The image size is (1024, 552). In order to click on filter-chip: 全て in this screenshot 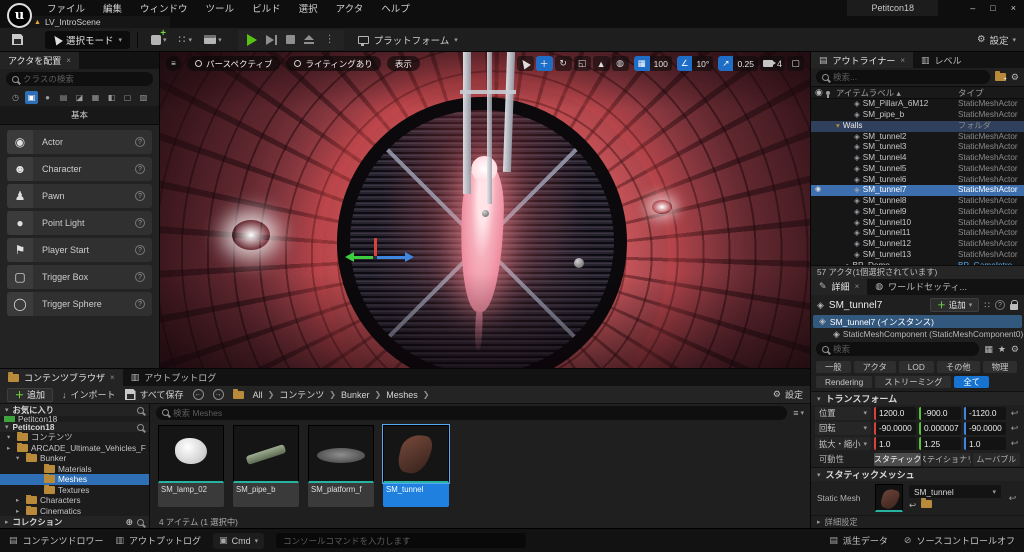, I will do `click(971, 382)`.